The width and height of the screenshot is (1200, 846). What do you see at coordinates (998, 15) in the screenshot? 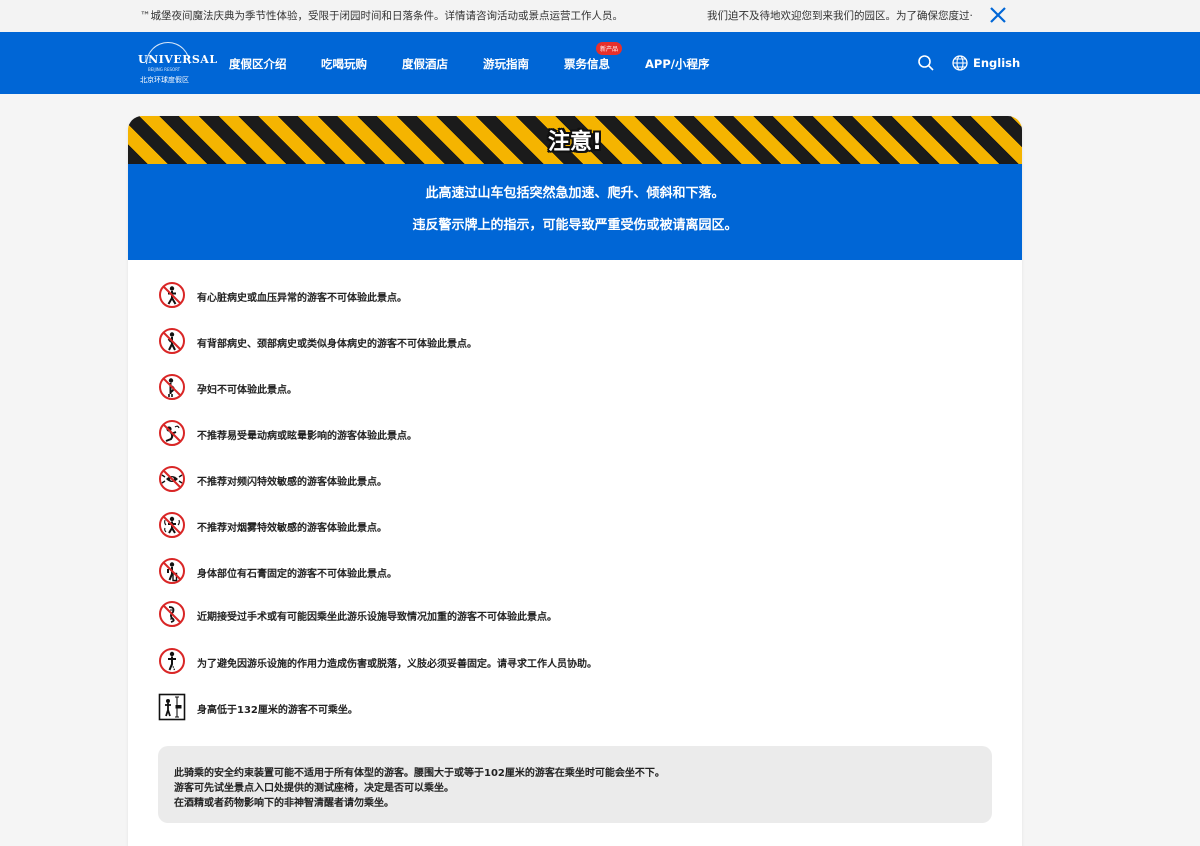
I see `close-icon` at bounding box center [998, 15].